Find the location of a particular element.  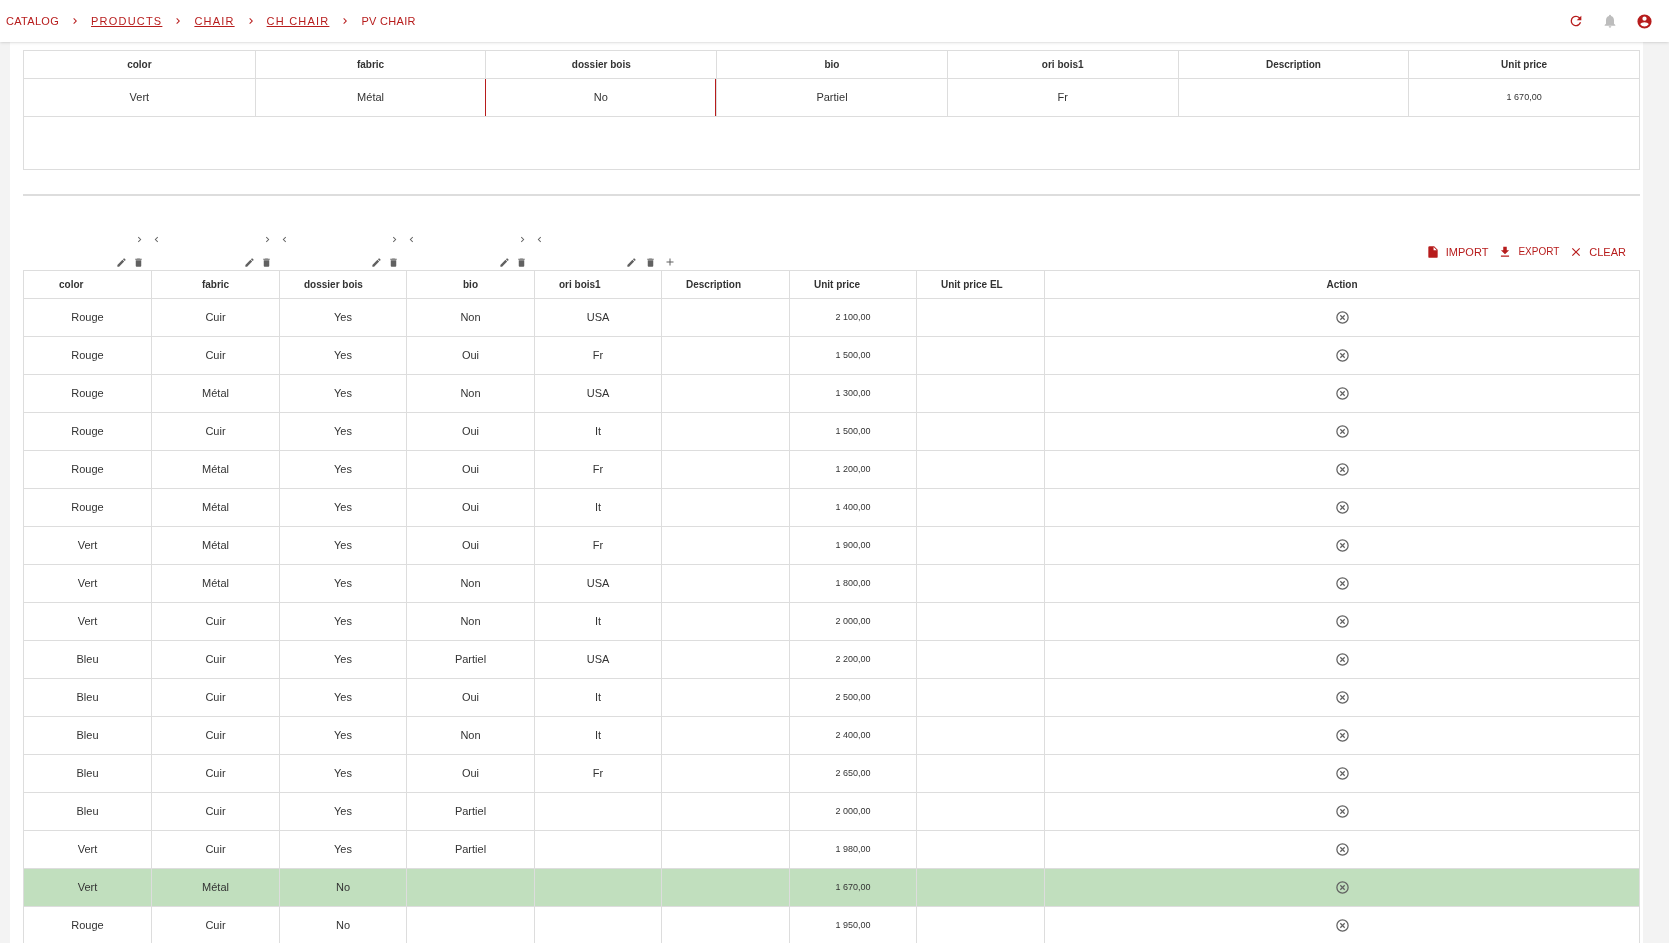

column-header: bio is located at coordinates (470, 284).